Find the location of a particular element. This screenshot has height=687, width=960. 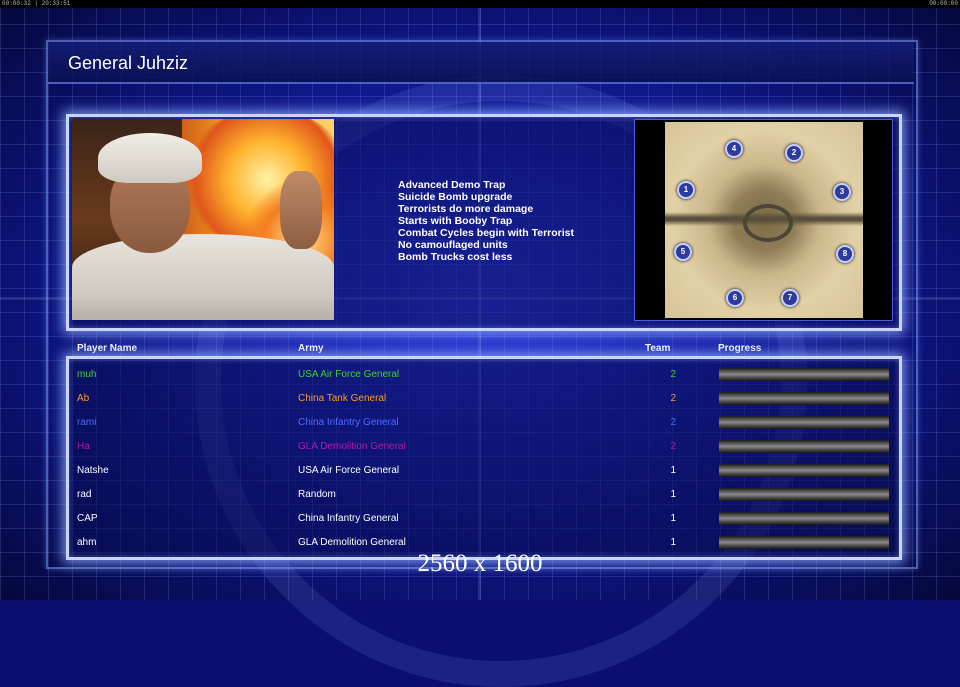

start-position-8: 8 is located at coordinates (845, 254).